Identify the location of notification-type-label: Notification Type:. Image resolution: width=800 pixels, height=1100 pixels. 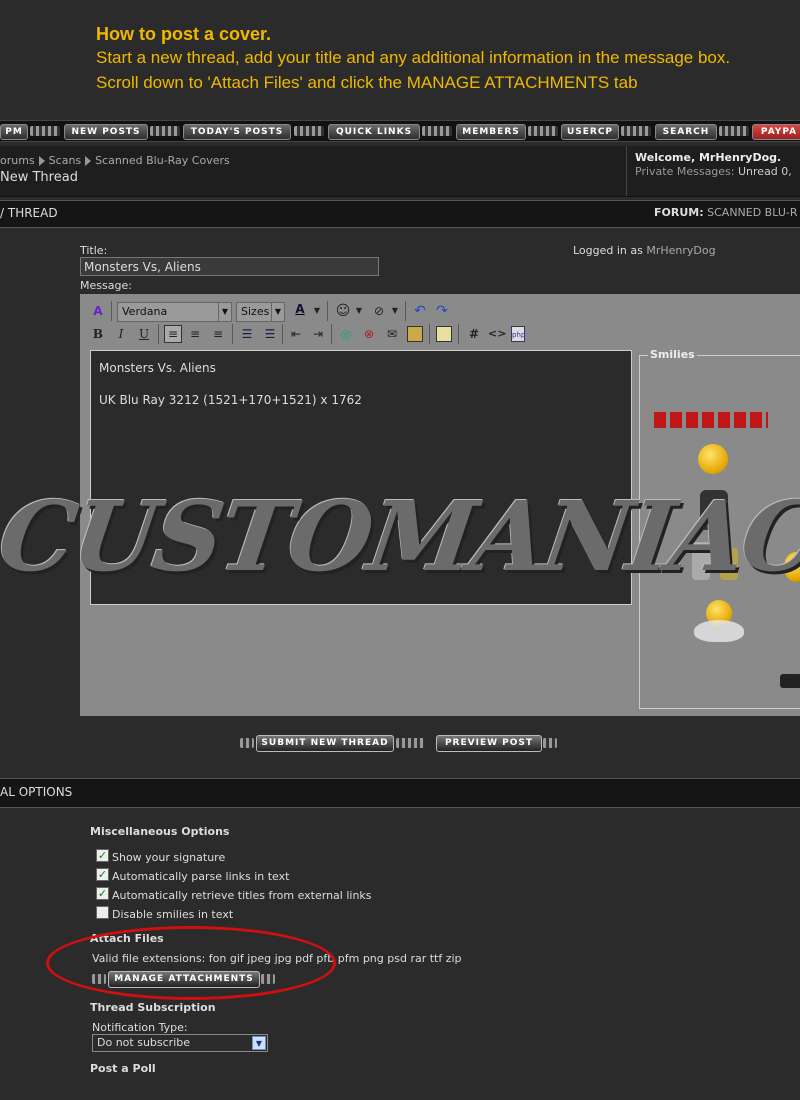
(140, 1027).